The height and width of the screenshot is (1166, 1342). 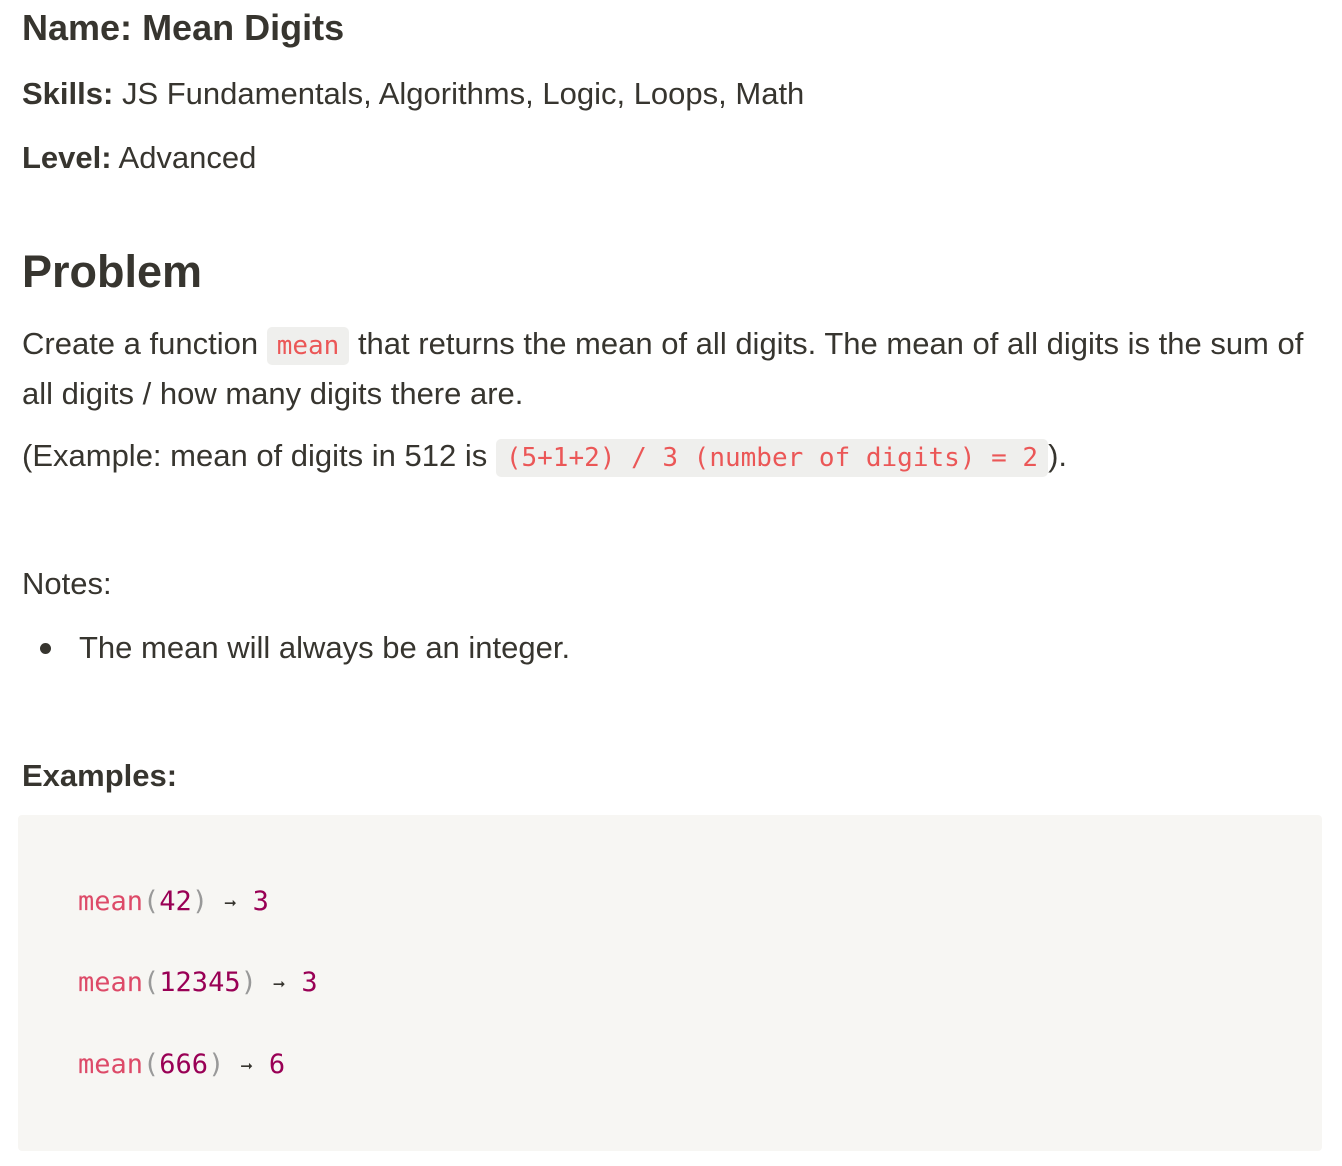 What do you see at coordinates (772, 458) in the screenshot?
I see `inline-code-formula: (5+1+2) / 3 (number of digits) = 2` at bounding box center [772, 458].